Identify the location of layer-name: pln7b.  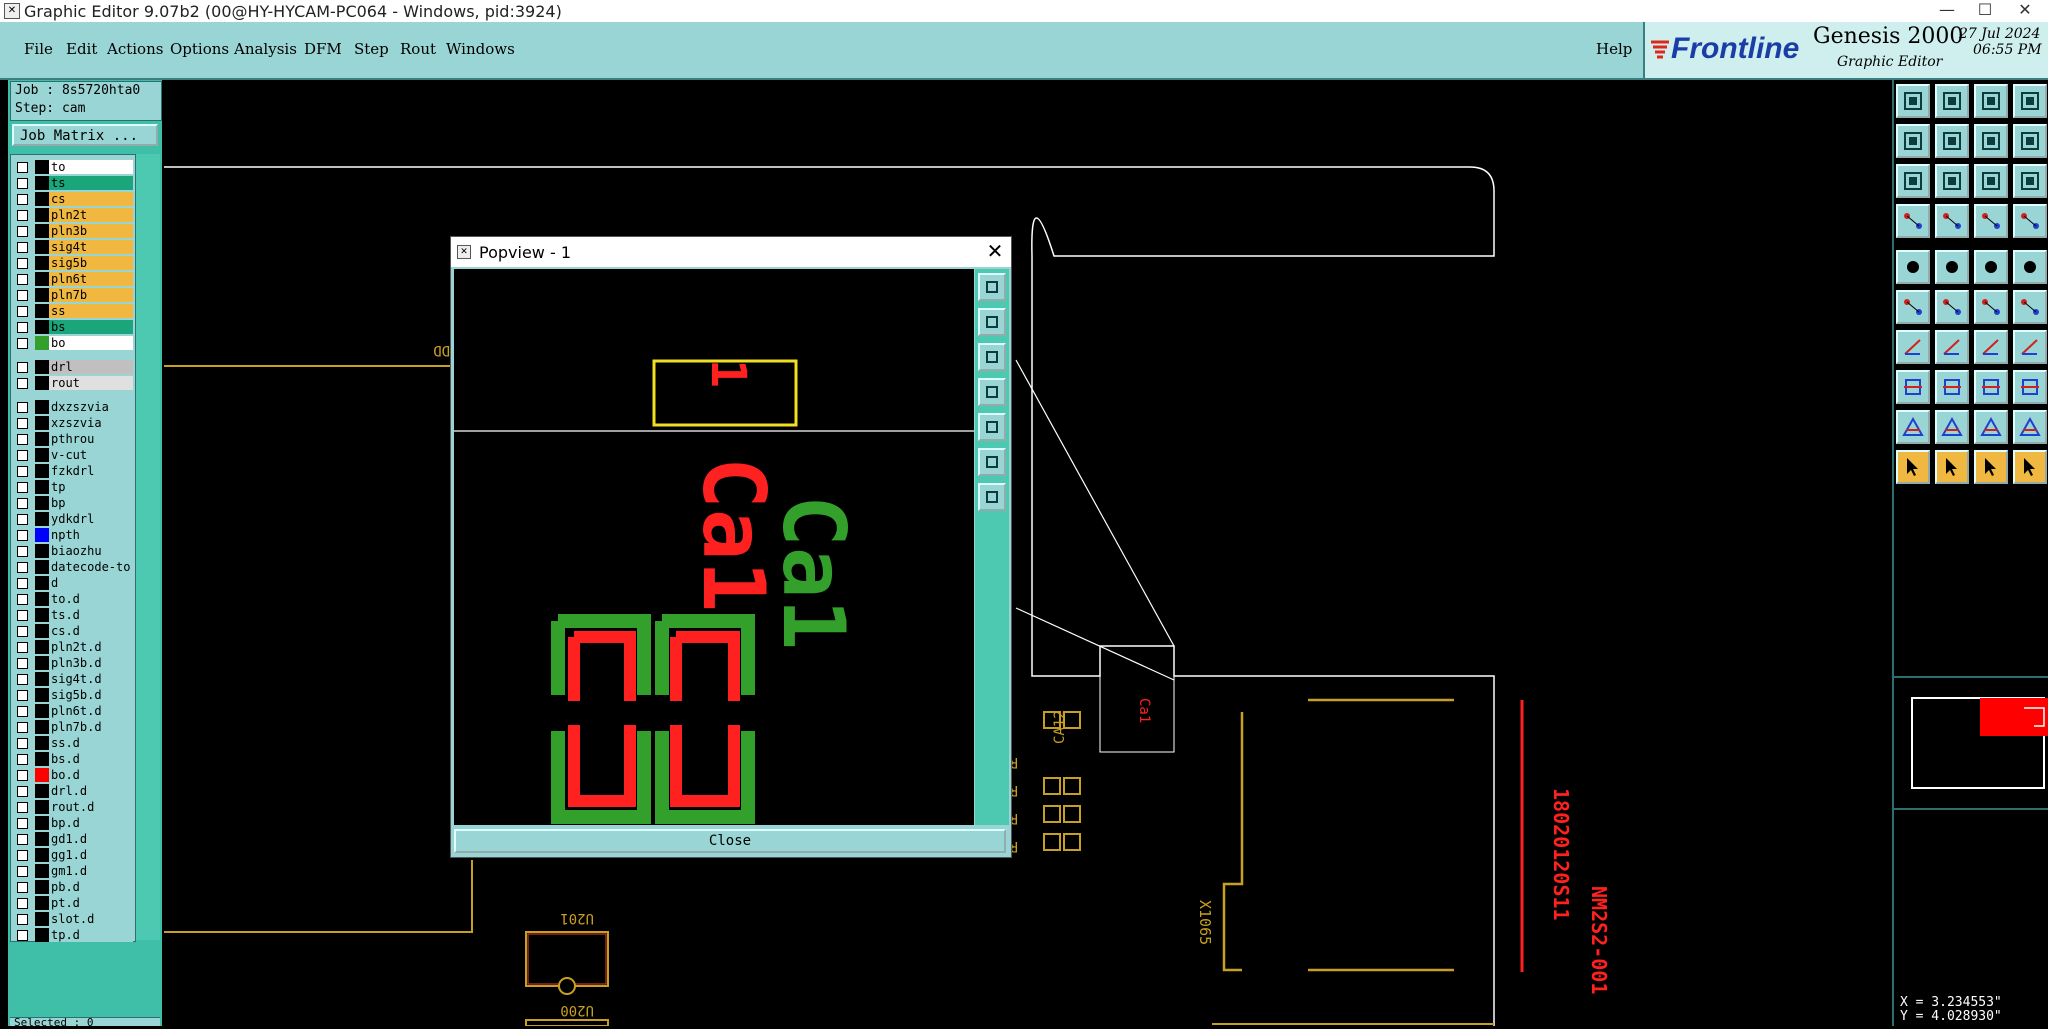
(91, 295).